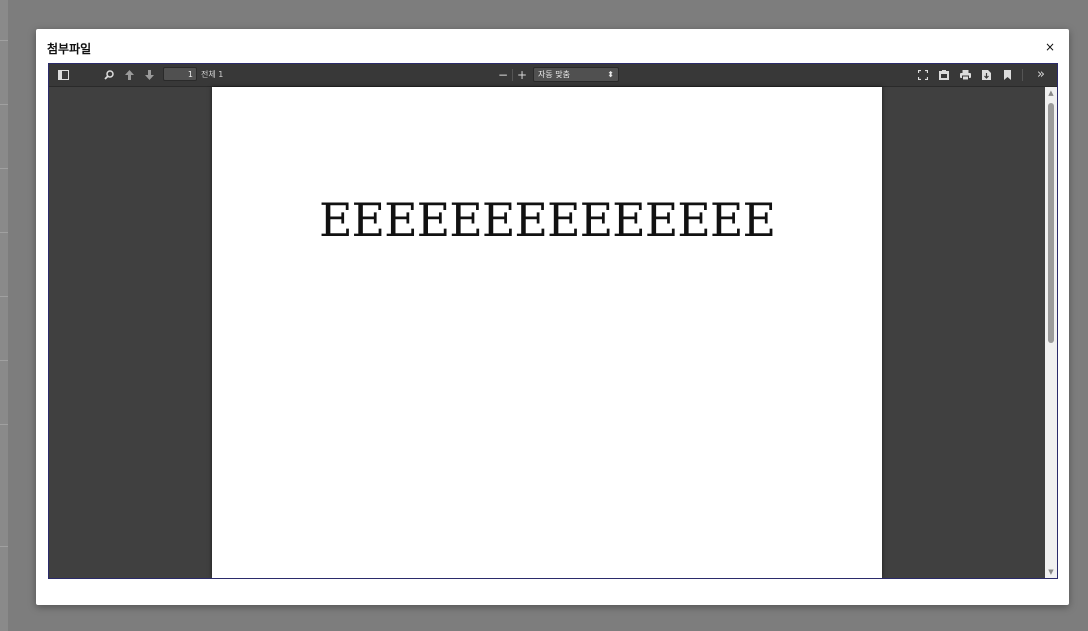 The width and height of the screenshot is (1088, 631). I want to click on scroll-up-button: ▲, so click(1051, 93).